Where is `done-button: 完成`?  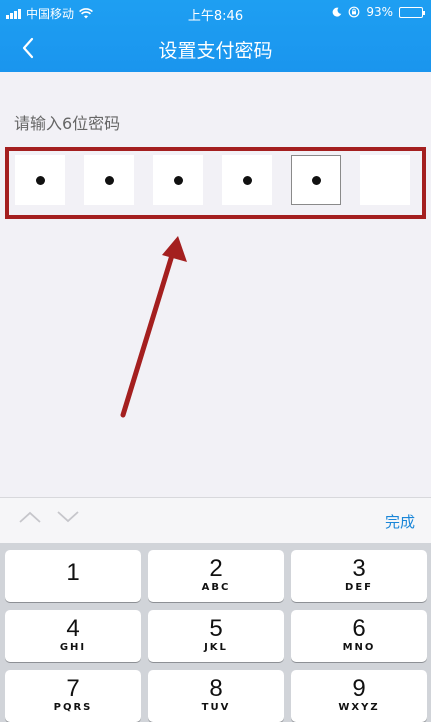
done-button: 完成 is located at coordinates (400, 521).